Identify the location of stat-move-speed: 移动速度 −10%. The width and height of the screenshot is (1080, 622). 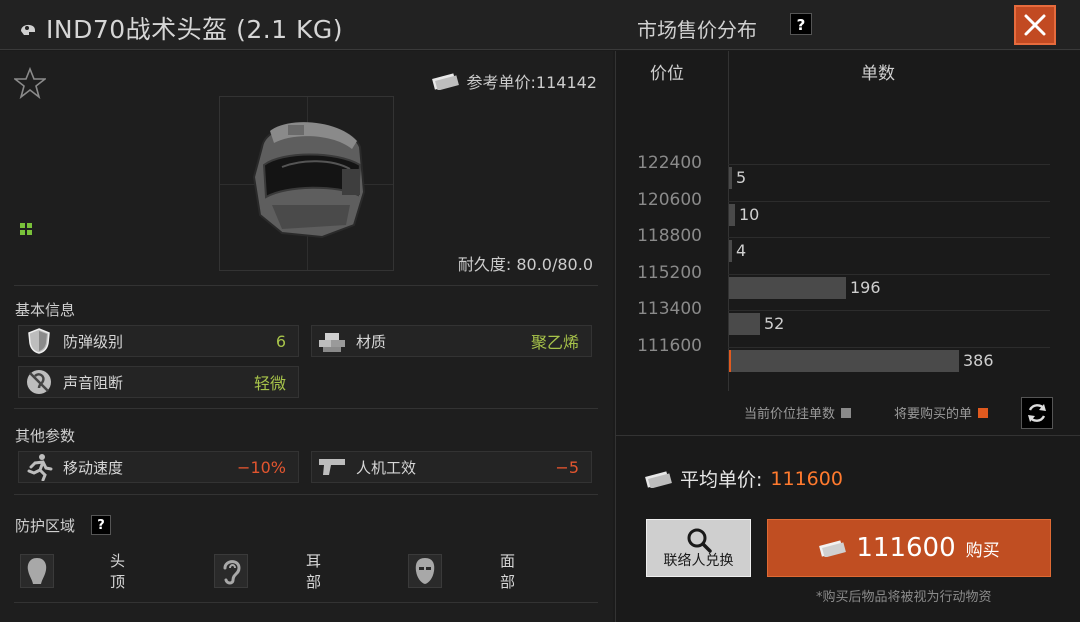
(158, 467).